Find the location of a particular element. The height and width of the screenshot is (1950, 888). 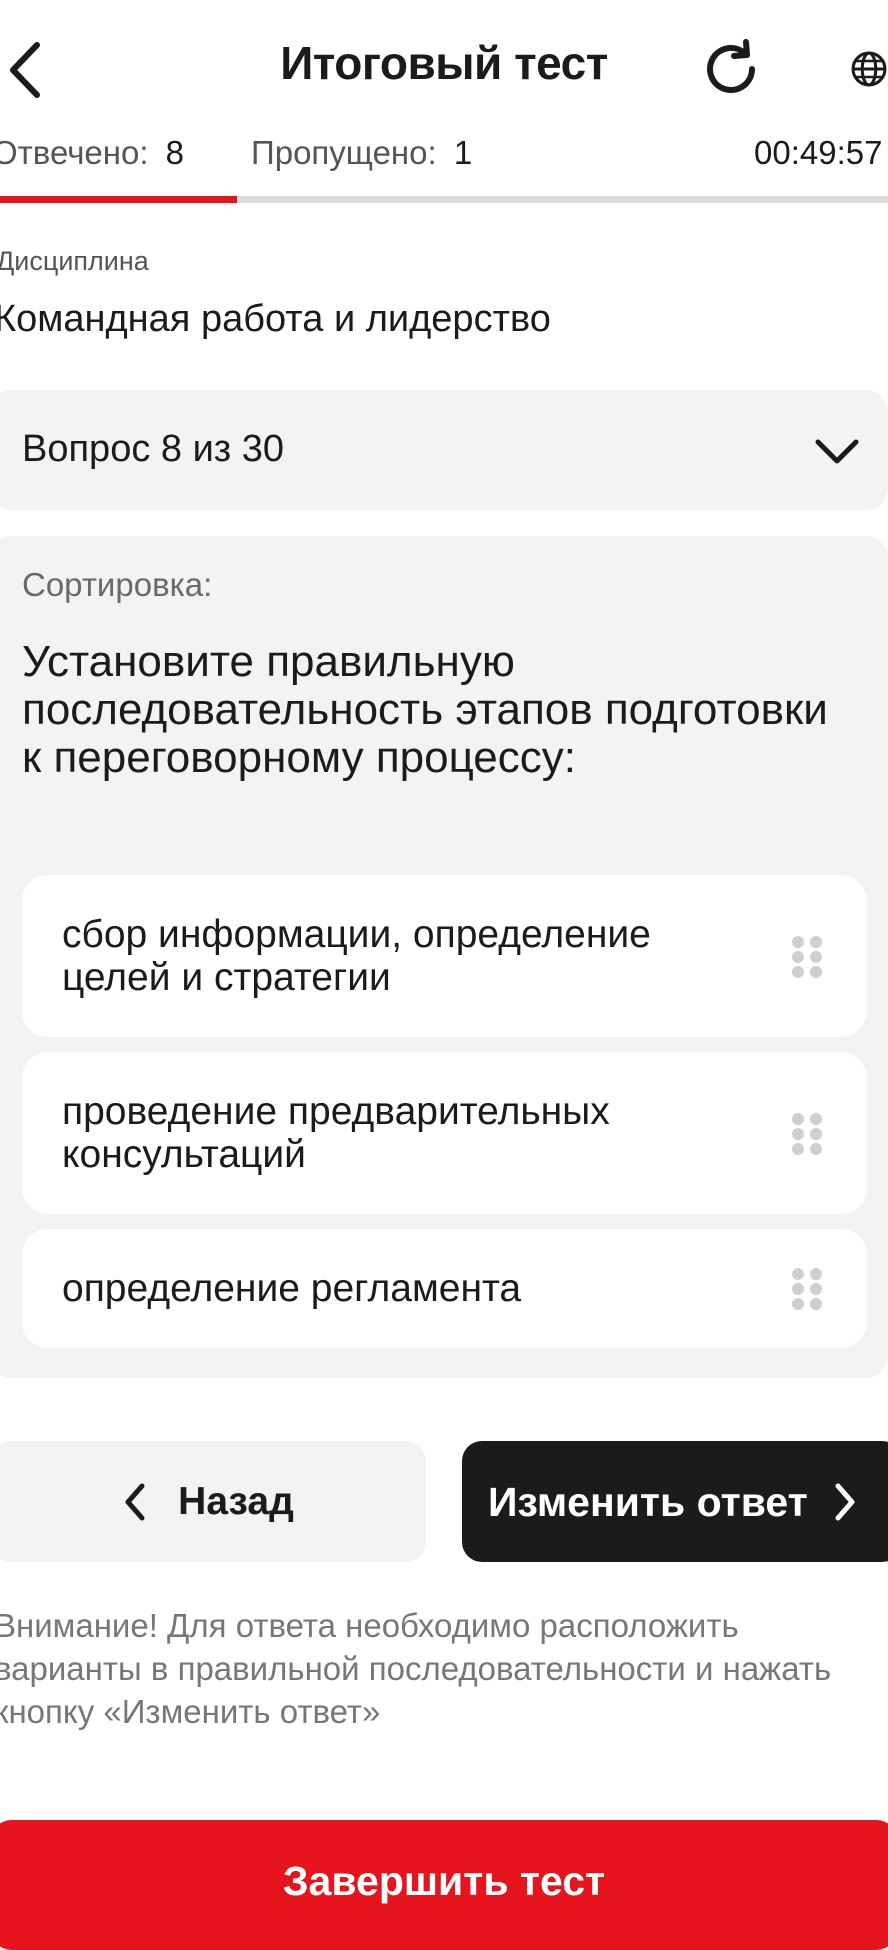

change-answer-button: Изменить ответ is located at coordinates (675, 1501).